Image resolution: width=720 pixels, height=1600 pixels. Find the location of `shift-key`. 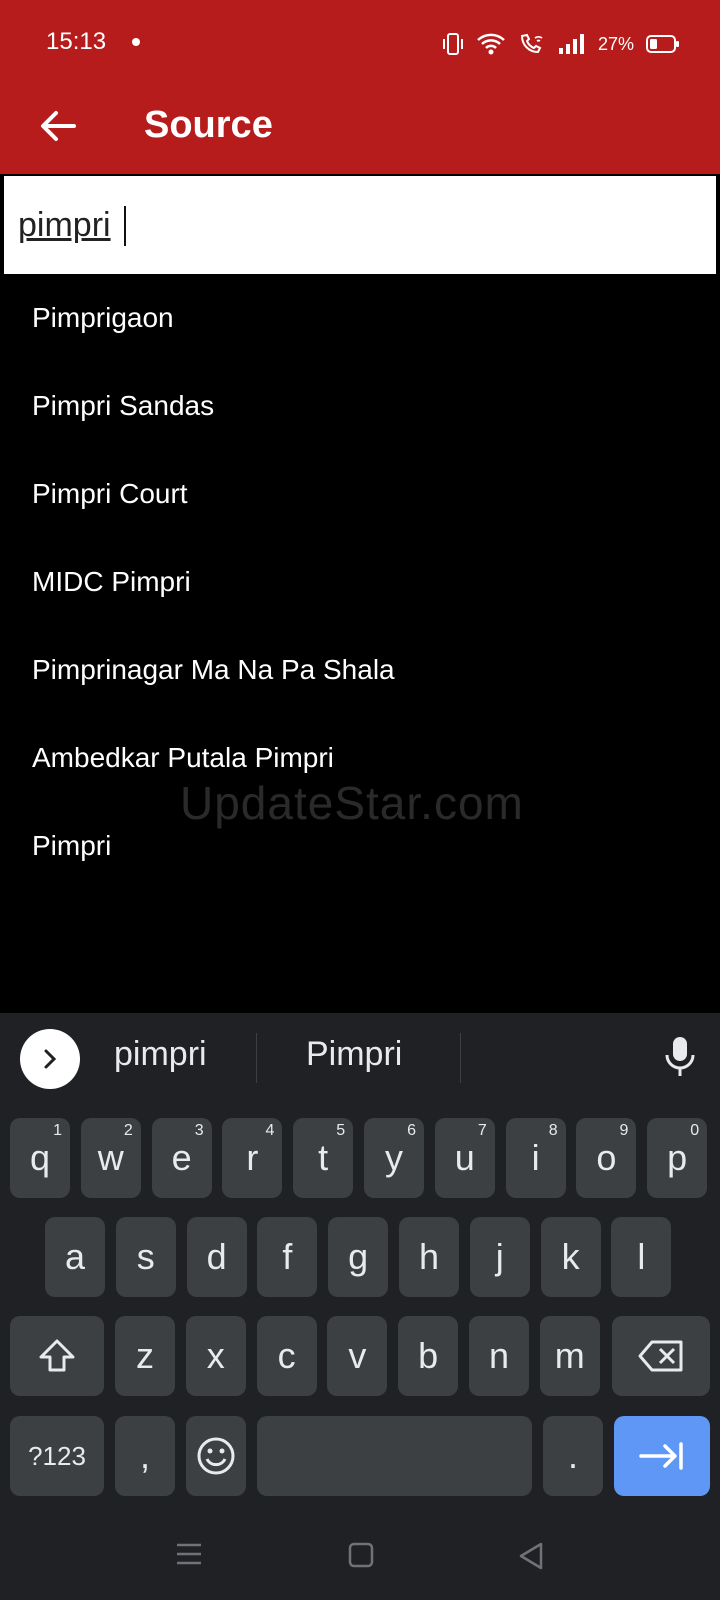

shift-key is located at coordinates (57, 1356).